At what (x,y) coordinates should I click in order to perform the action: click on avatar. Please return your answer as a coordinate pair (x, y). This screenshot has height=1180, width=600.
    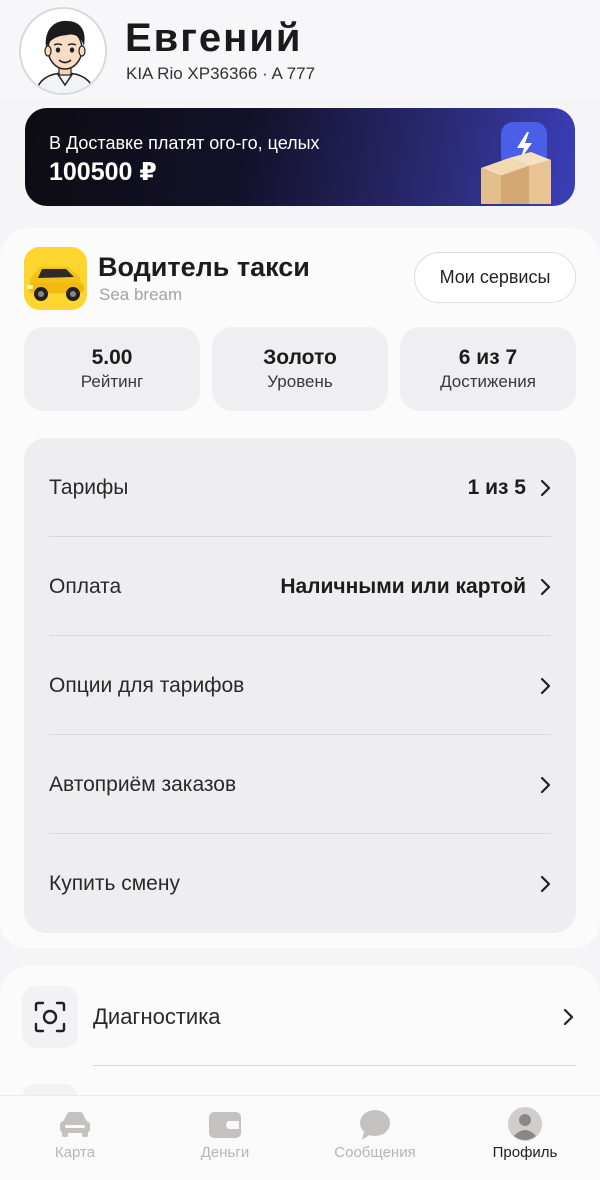
    Looking at the image, I should click on (63, 51).